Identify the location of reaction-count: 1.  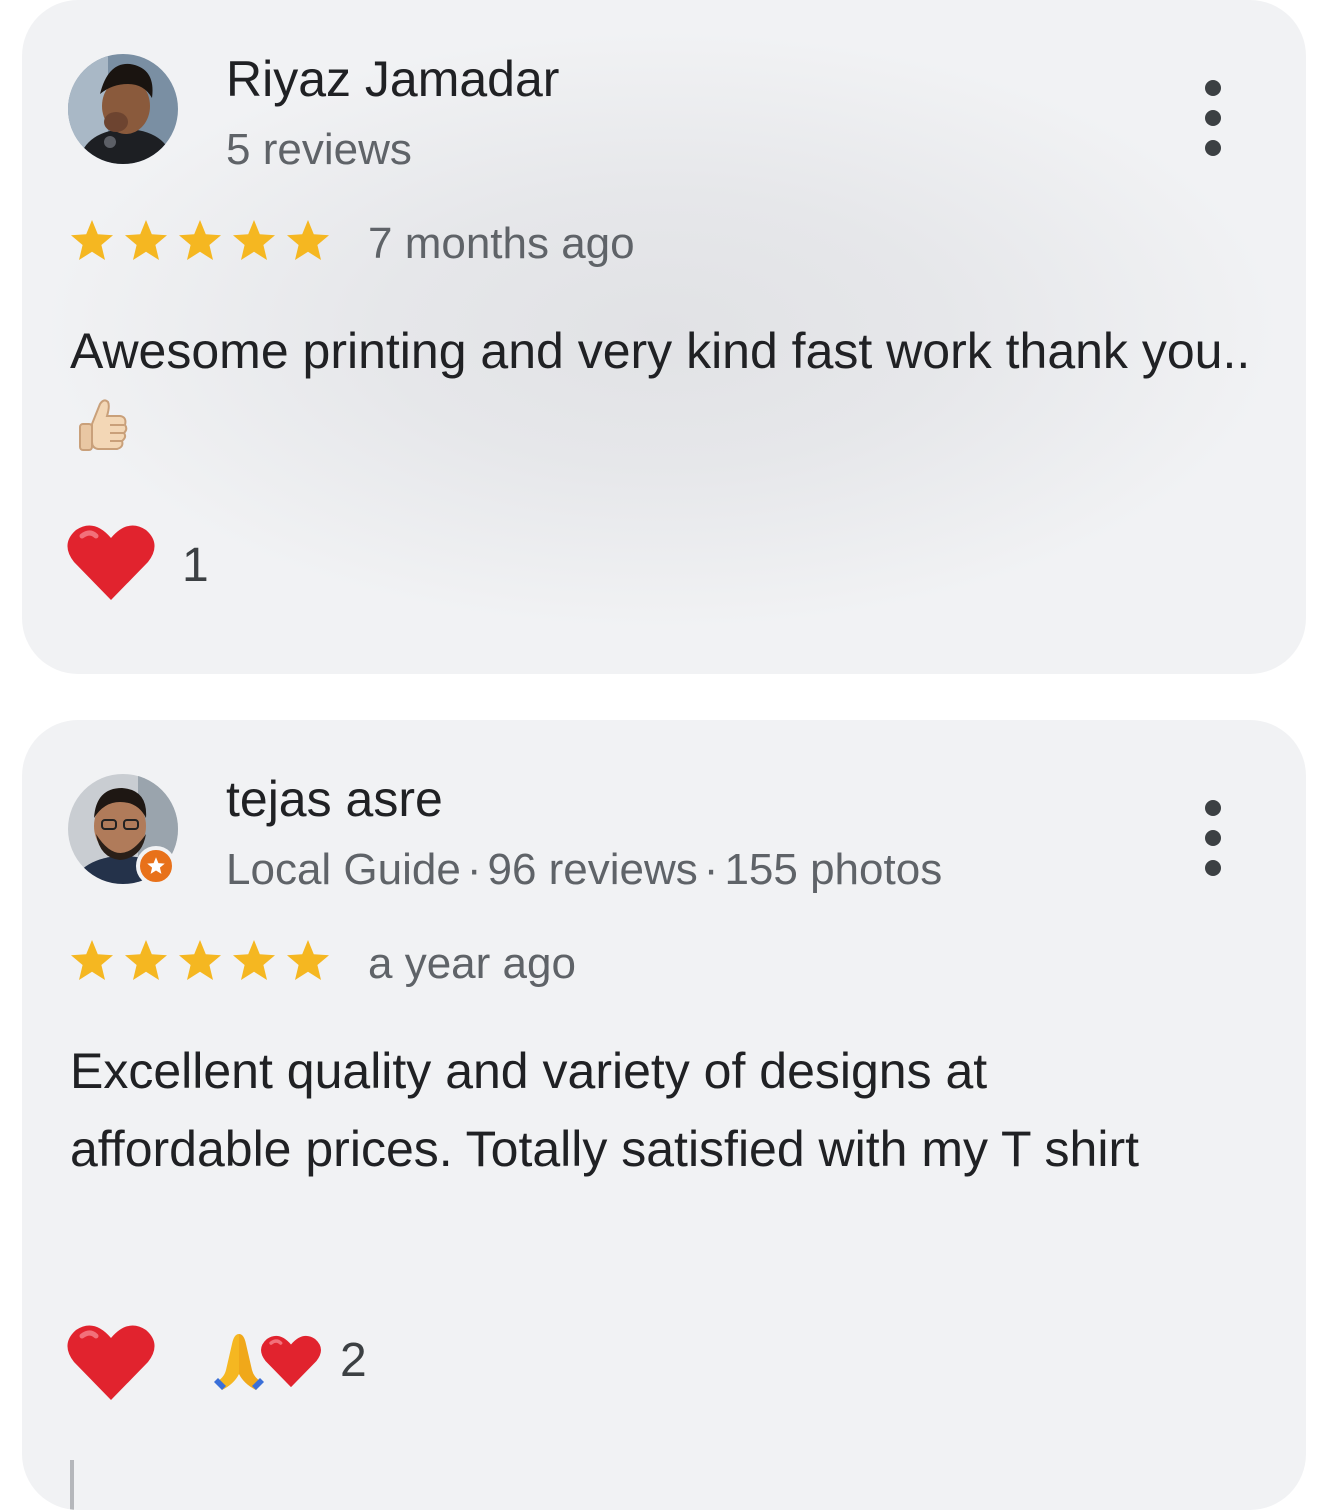
(195, 565).